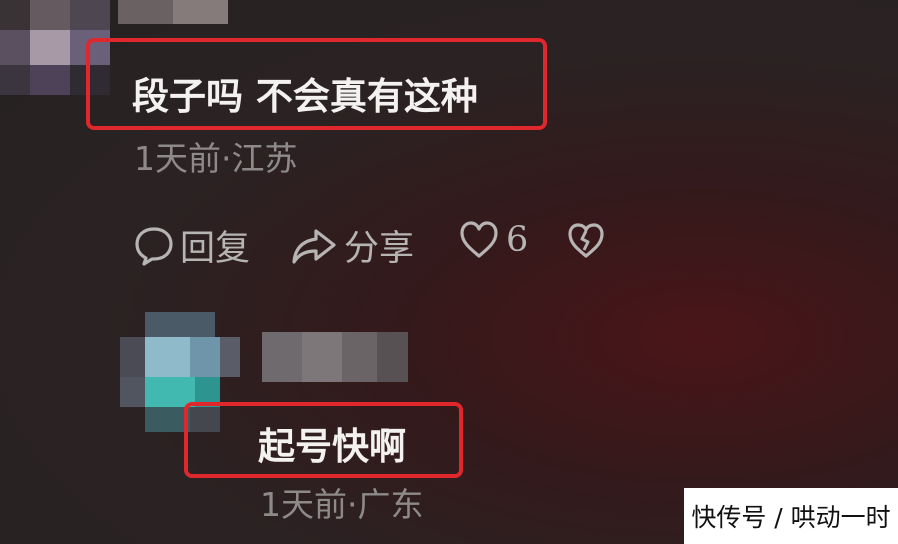 The height and width of the screenshot is (544, 898). What do you see at coordinates (379, 249) in the screenshot?
I see `share-label: 分享` at bounding box center [379, 249].